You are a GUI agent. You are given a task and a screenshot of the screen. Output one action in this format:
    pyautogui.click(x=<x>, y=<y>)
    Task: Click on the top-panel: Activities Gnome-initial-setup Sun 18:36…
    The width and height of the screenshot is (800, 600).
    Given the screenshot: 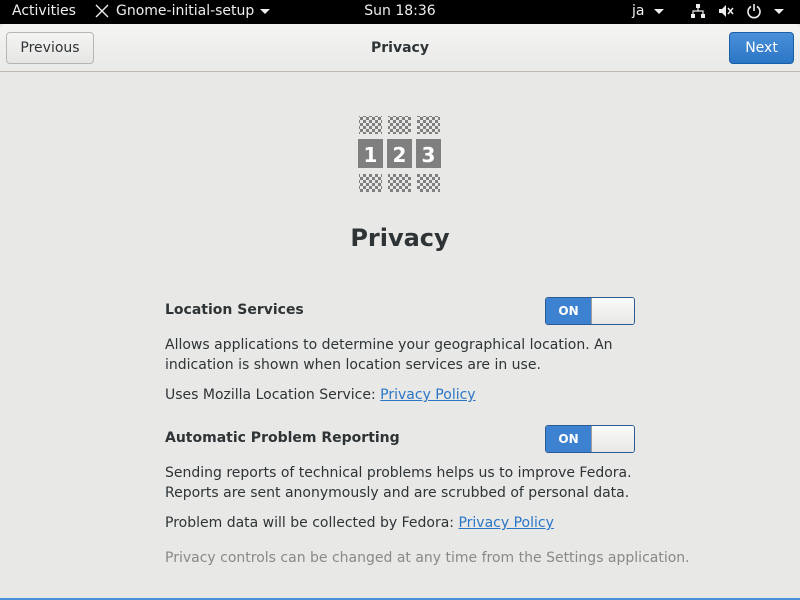 What is the action you would take?
    pyautogui.click(x=400, y=12)
    